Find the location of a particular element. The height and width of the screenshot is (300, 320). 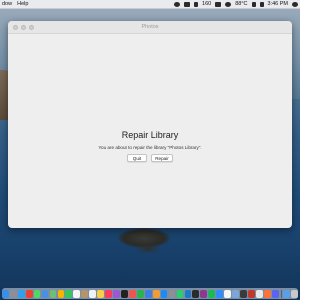

podcasts-icon is located at coordinates (116, 293).